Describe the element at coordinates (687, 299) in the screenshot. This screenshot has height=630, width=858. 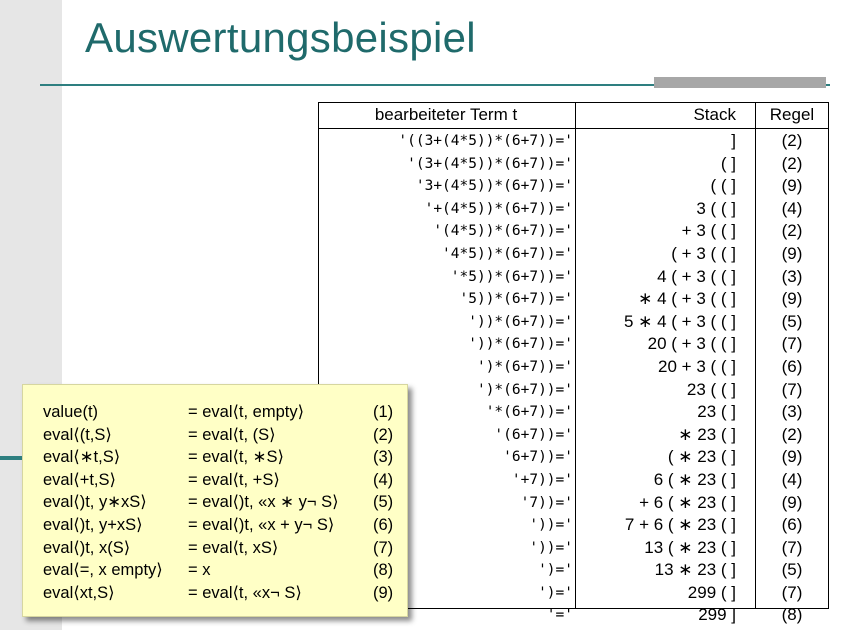
I see `stack-cell: ∗ 4 ( + 3 ( ( ]` at that location.